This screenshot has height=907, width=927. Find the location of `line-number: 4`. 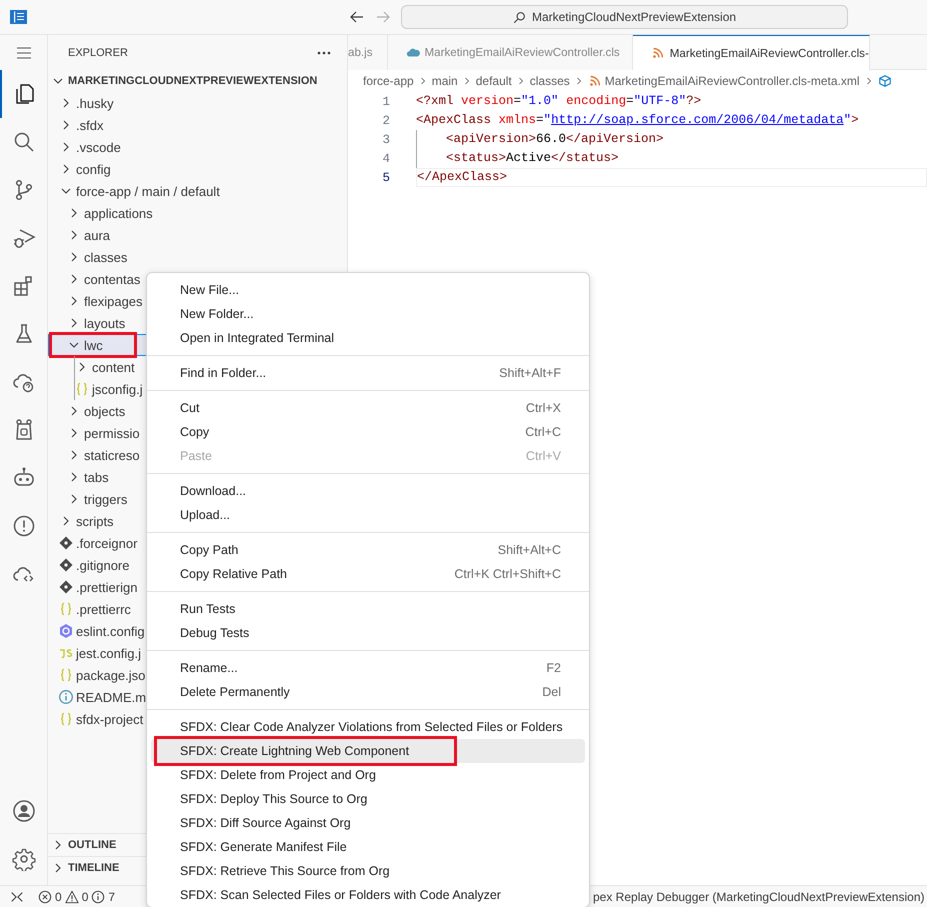

line-number: 4 is located at coordinates (385, 159).